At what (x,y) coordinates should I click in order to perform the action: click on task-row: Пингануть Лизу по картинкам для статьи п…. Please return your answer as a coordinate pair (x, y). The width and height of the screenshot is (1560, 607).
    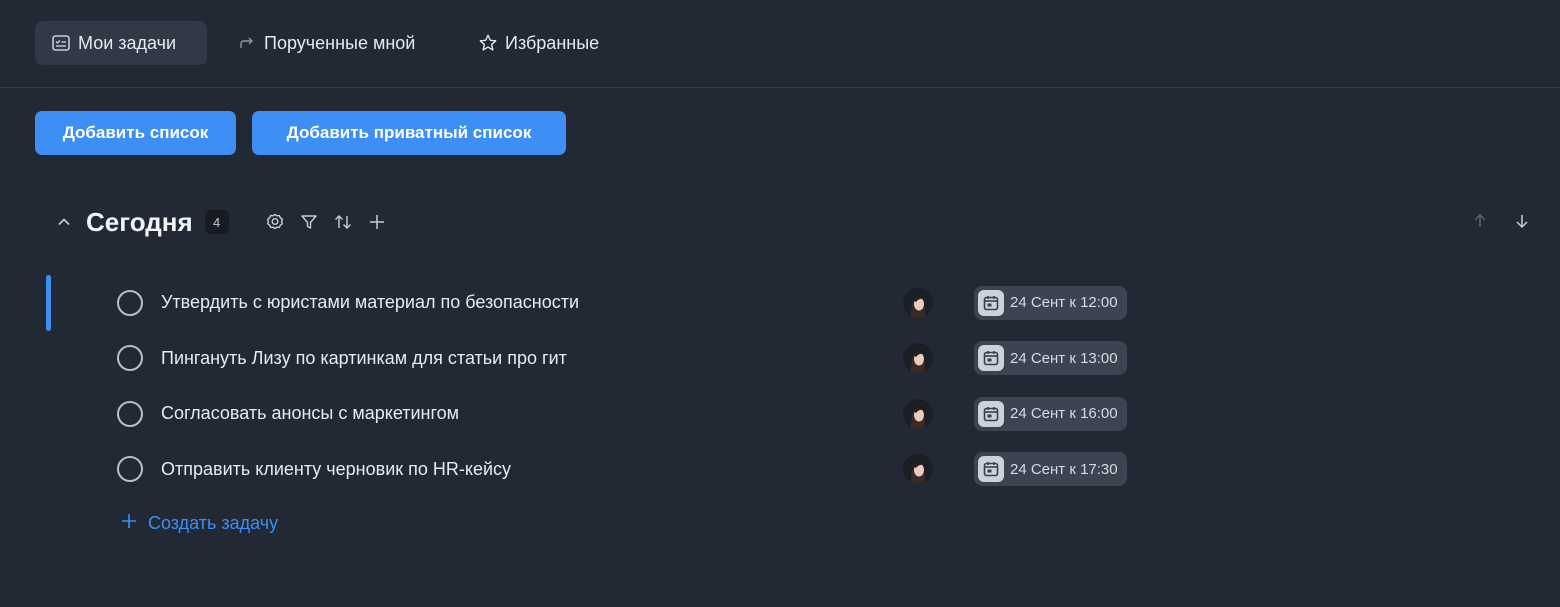
    Looking at the image, I should click on (780, 359).